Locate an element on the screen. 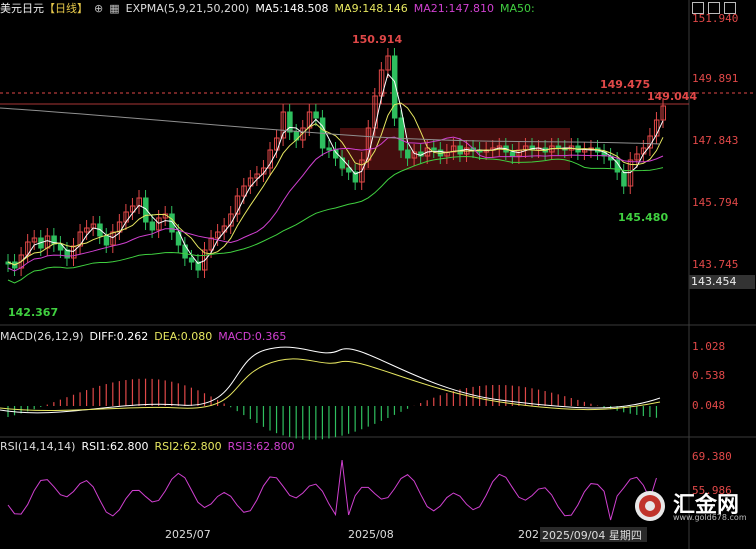  logo-icon is located at coordinates (650, 506).